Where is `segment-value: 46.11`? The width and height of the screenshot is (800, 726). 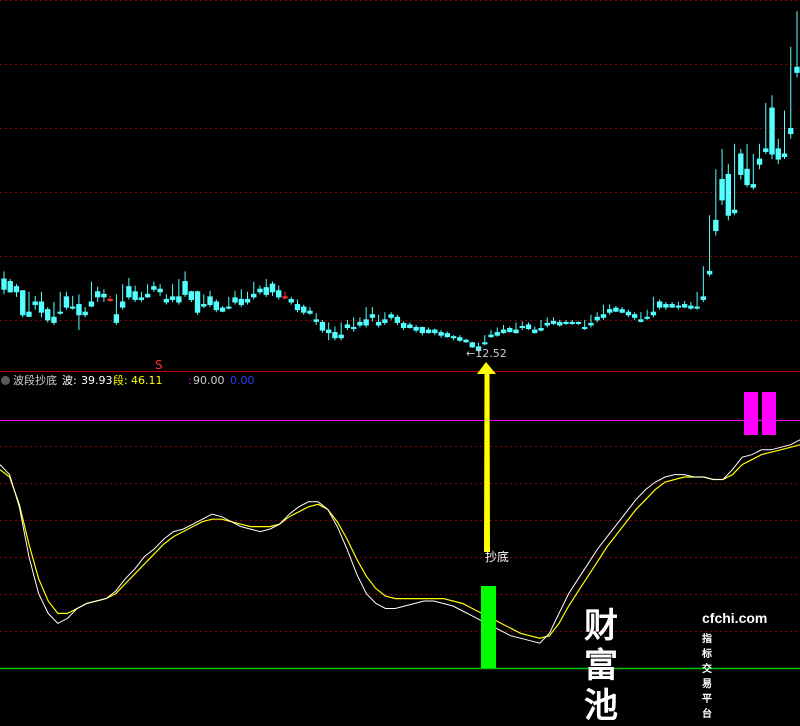
segment-value: 46.11 is located at coordinates (147, 380).